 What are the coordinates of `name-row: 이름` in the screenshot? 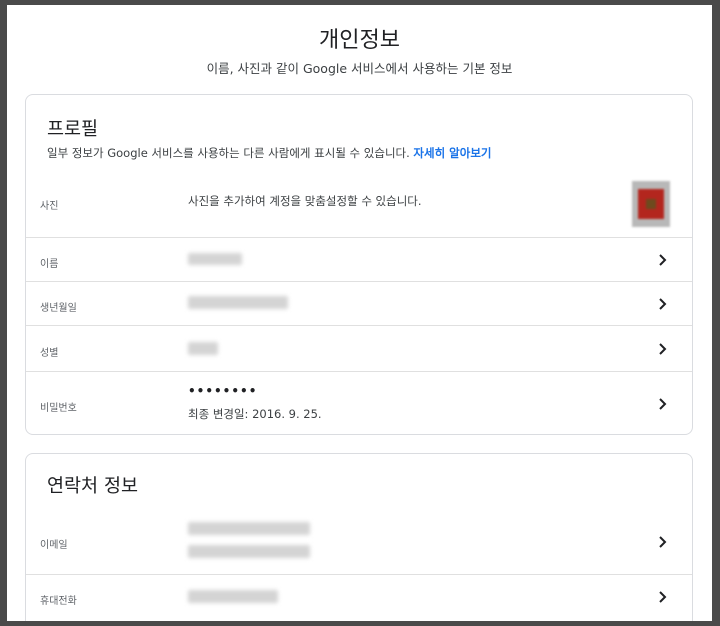 It's located at (359, 259).